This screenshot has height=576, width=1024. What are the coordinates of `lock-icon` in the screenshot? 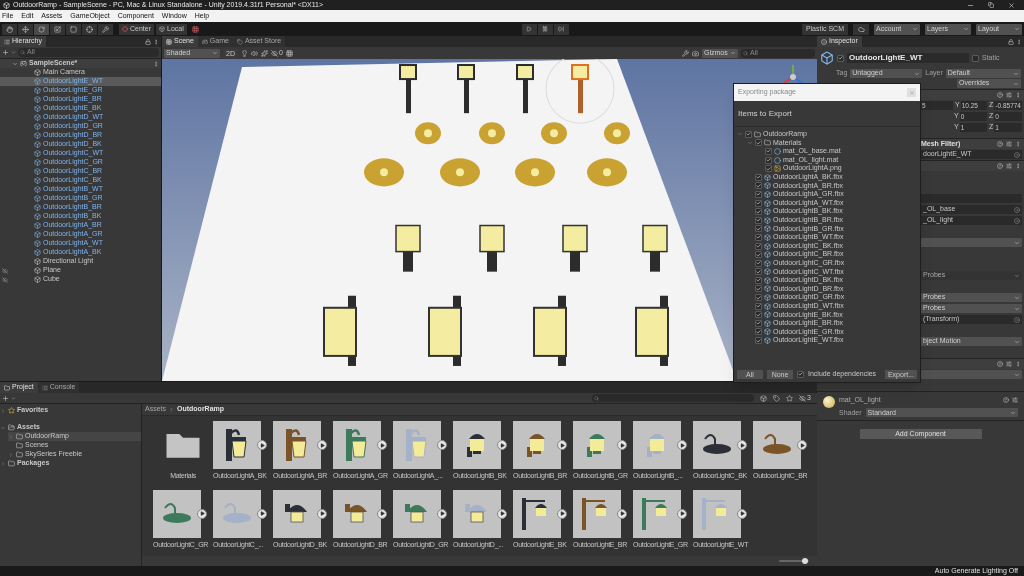 It's located at (1011, 41).